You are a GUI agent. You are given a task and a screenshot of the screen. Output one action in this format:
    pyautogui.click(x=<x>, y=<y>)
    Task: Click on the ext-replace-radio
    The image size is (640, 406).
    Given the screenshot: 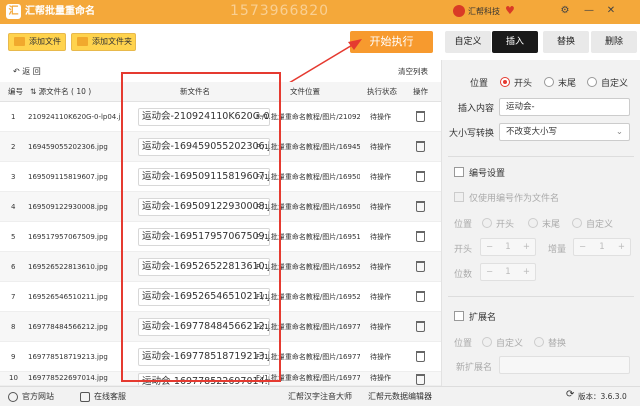 What is the action you would take?
    pyautogui.click(x=539, y=342)
    